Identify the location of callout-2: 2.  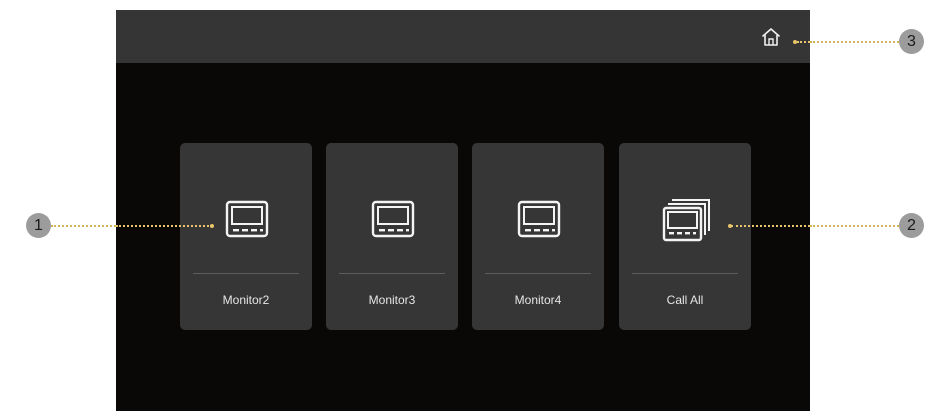
(911, 225).